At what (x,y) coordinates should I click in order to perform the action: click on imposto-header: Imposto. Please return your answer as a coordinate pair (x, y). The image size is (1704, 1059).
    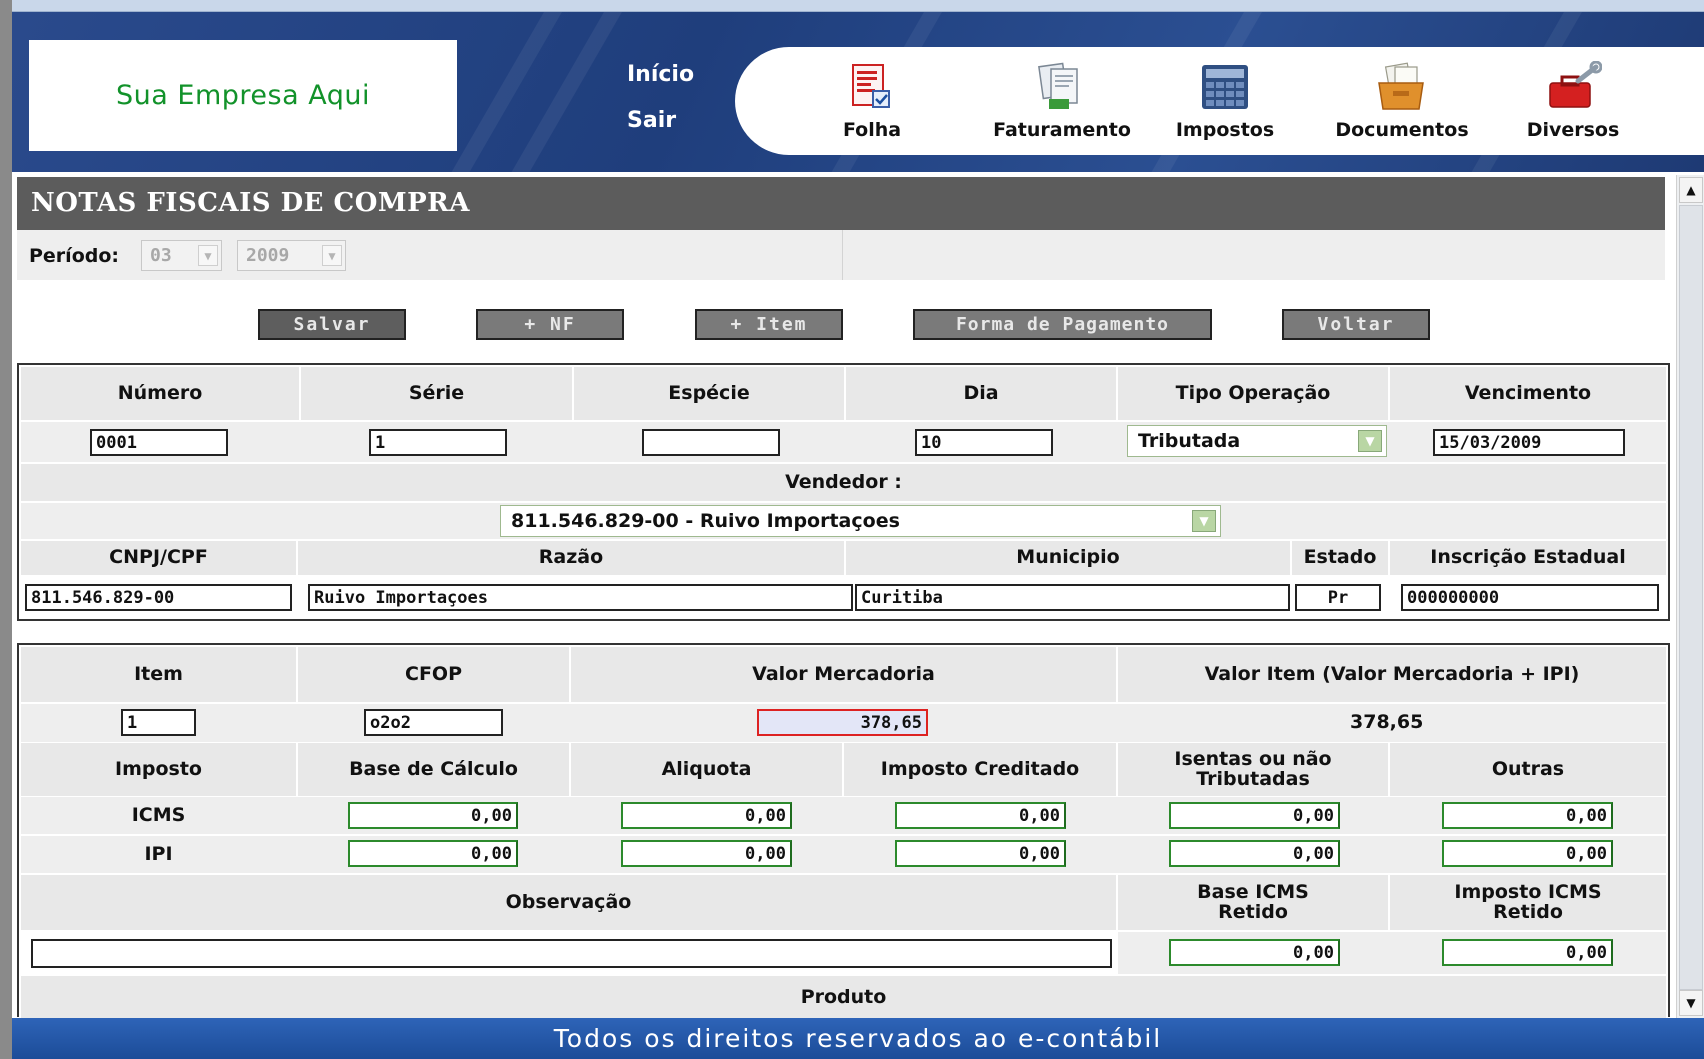
    Looking at the image, I should click on (158, 769).